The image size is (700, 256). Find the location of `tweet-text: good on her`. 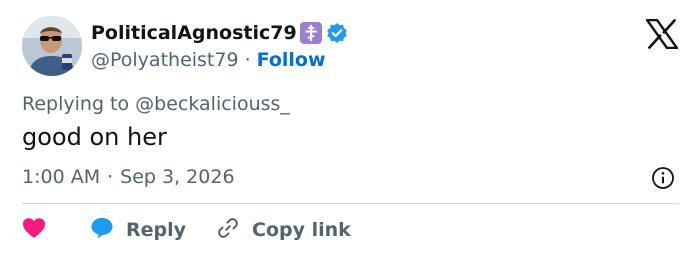

tweet-text: good on her is located at coordinates (94, 137).